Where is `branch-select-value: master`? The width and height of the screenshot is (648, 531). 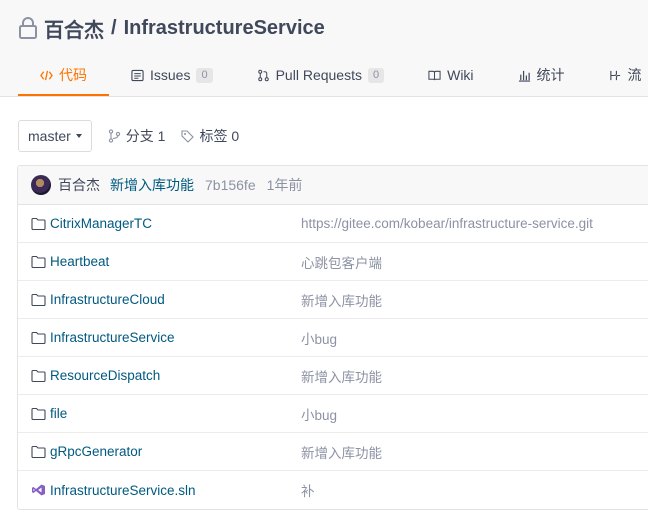 branch-select-value: master is located at coordinates (49, 136).